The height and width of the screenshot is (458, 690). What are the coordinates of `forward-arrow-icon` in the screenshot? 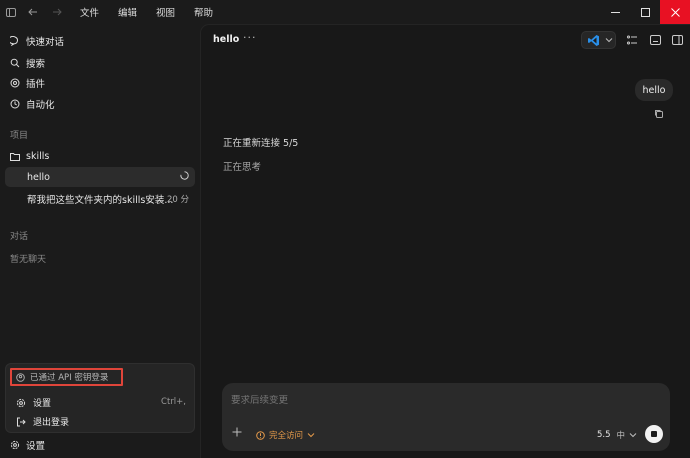 It's located at (57, 12).